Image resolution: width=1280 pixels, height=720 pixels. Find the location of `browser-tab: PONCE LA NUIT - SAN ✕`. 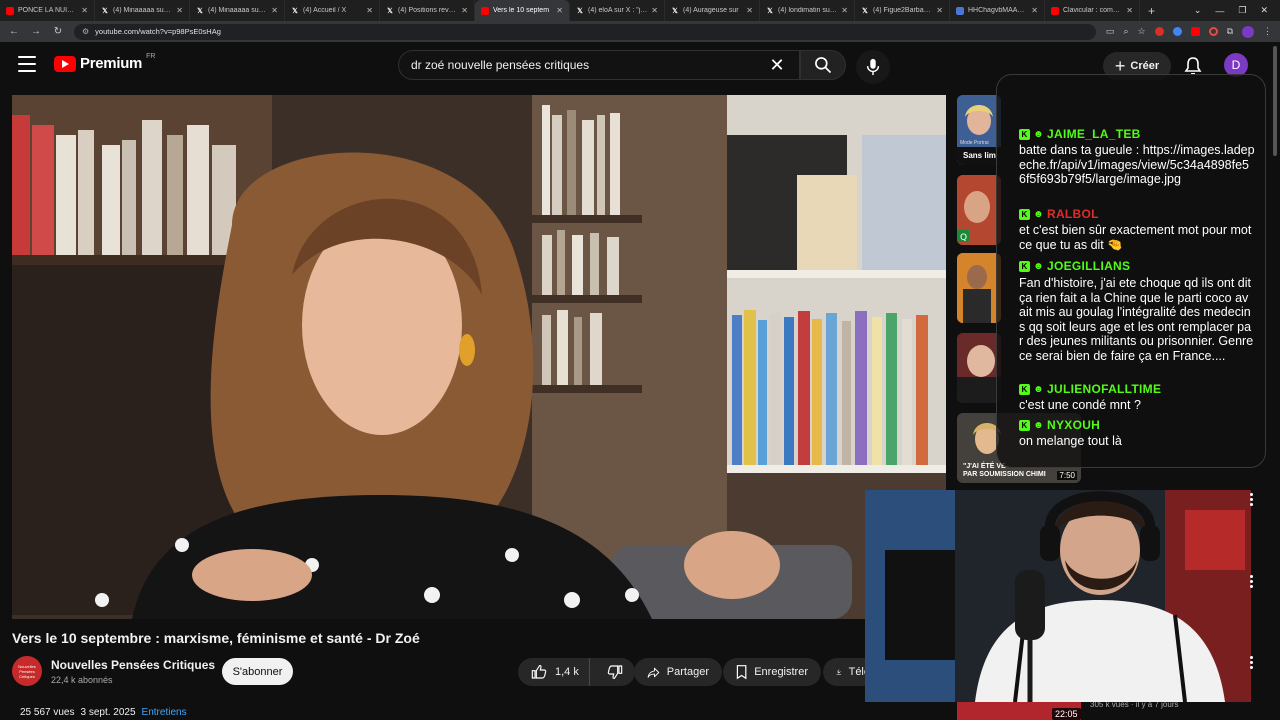

browser-tab: PONCE LA NUIT - SAN ✕ is located at coordinates (47, 10).